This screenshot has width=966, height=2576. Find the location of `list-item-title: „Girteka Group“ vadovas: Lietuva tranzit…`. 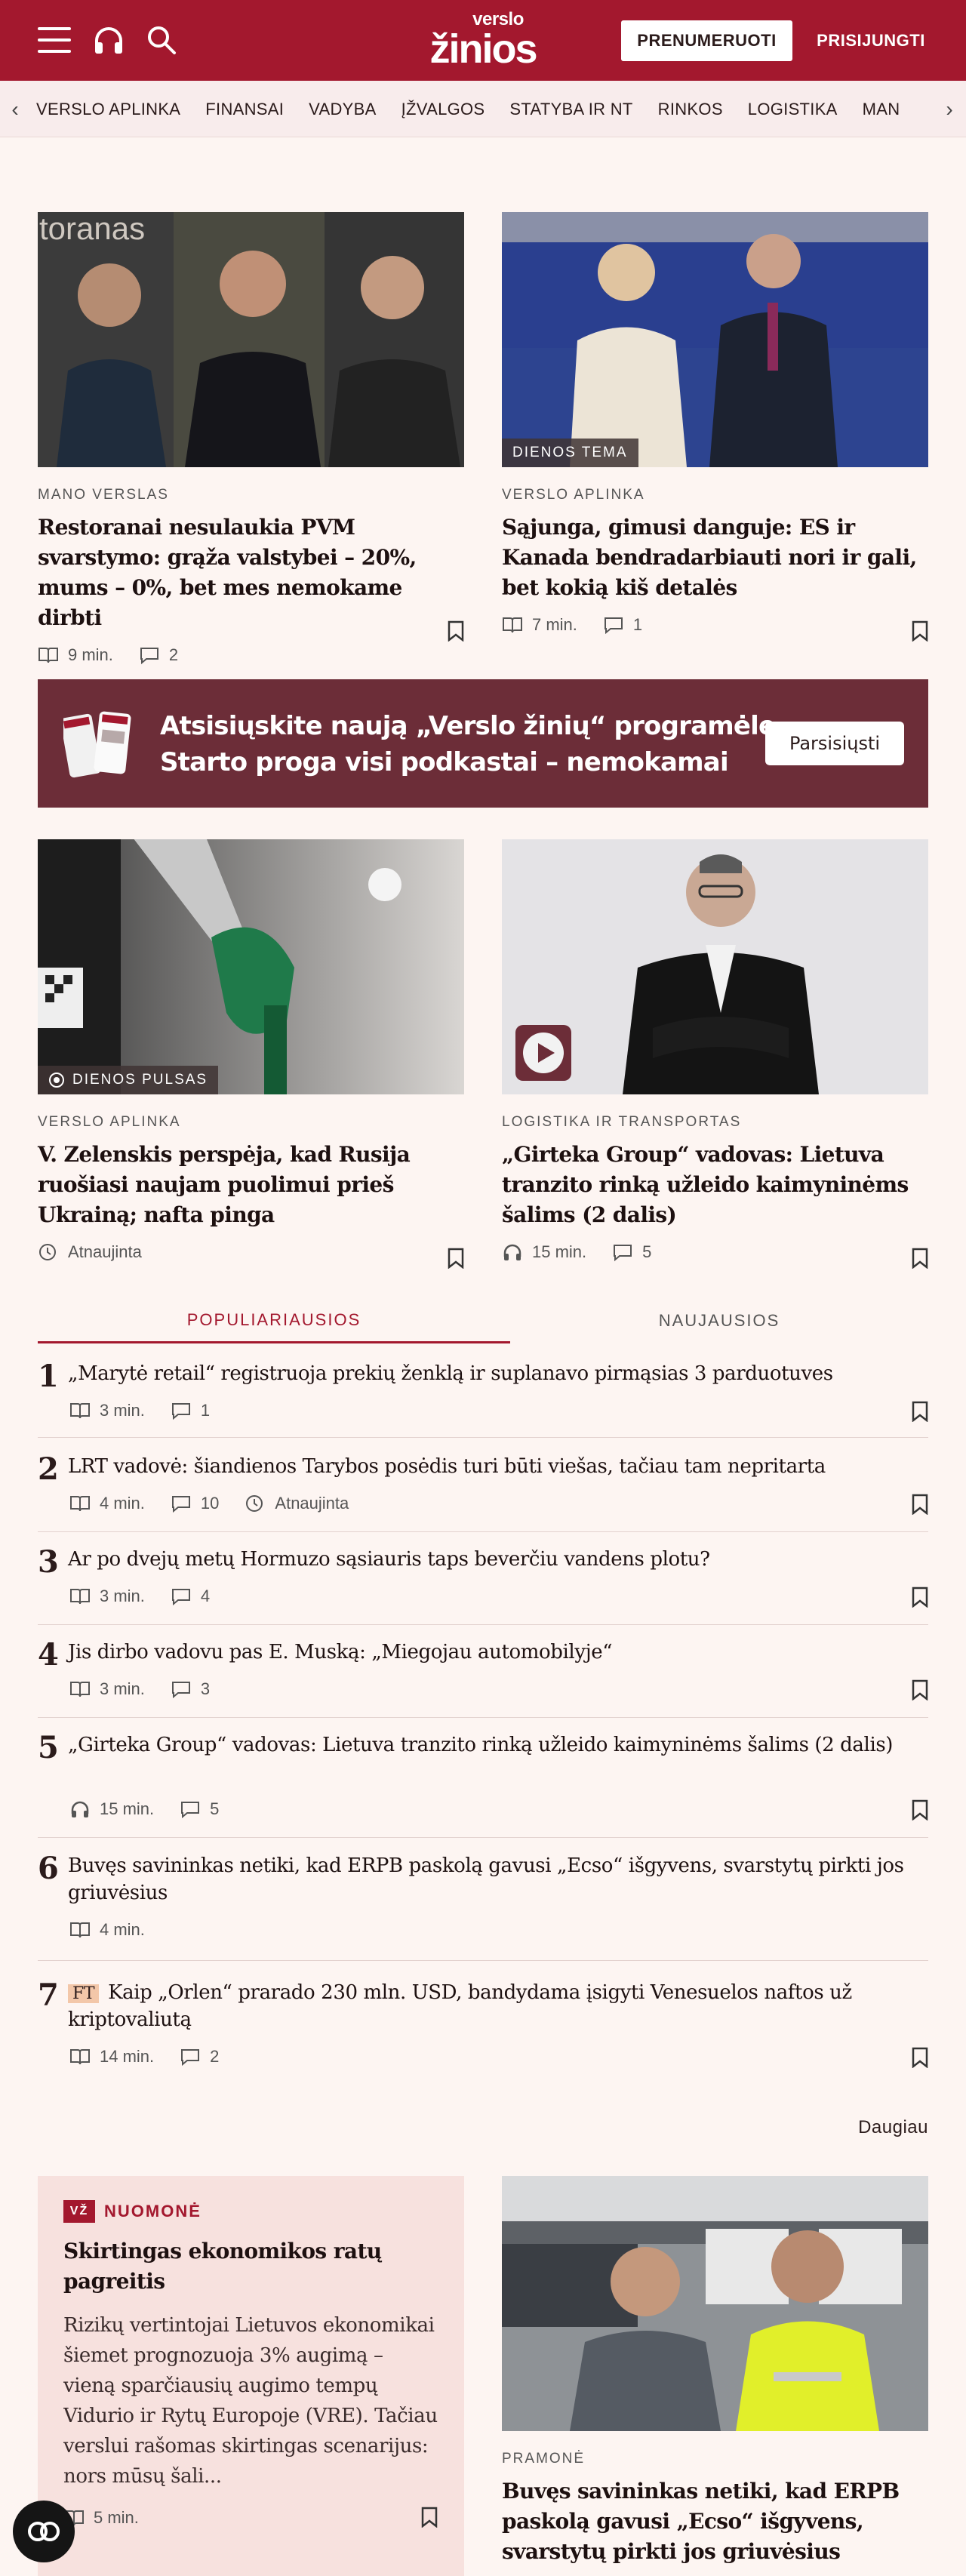

list-item-title: „Girteka Group“ vadovas: Lietuva tranzit… is located at coordinates (487, 1745).